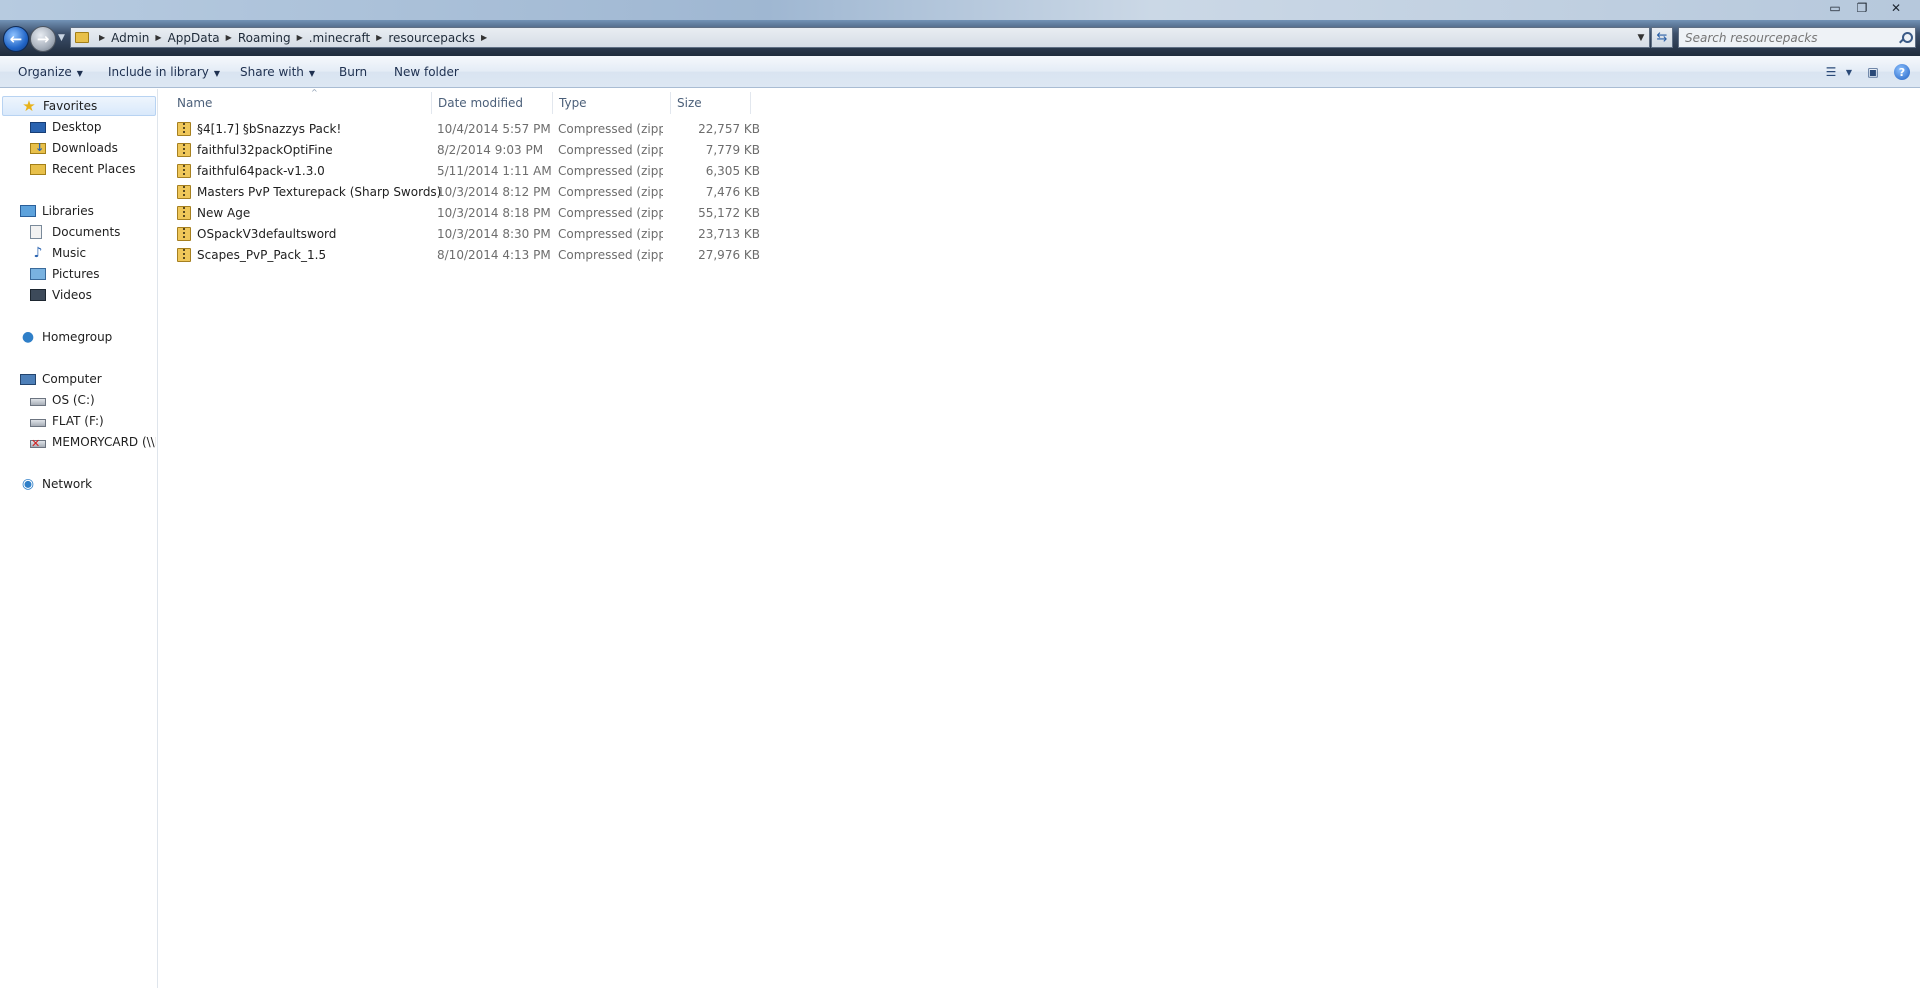 This screenshot has height=988, width=1920. I want to click on file-date: 10/3/2014 8:18 PM, so click(494, 213).